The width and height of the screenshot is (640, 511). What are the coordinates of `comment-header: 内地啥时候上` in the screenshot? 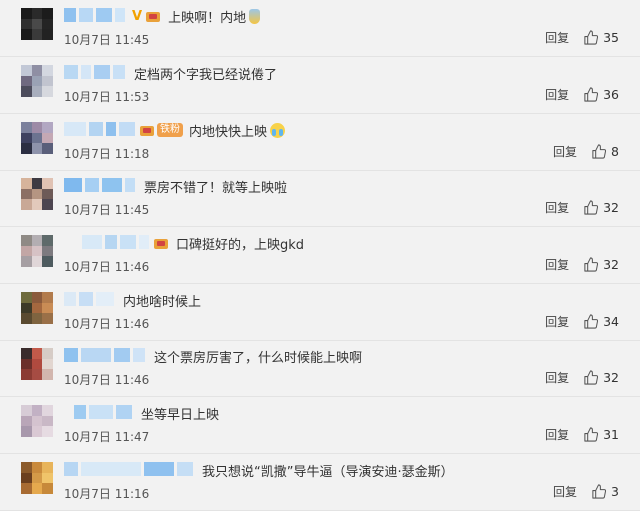 It's located at (132, 300).